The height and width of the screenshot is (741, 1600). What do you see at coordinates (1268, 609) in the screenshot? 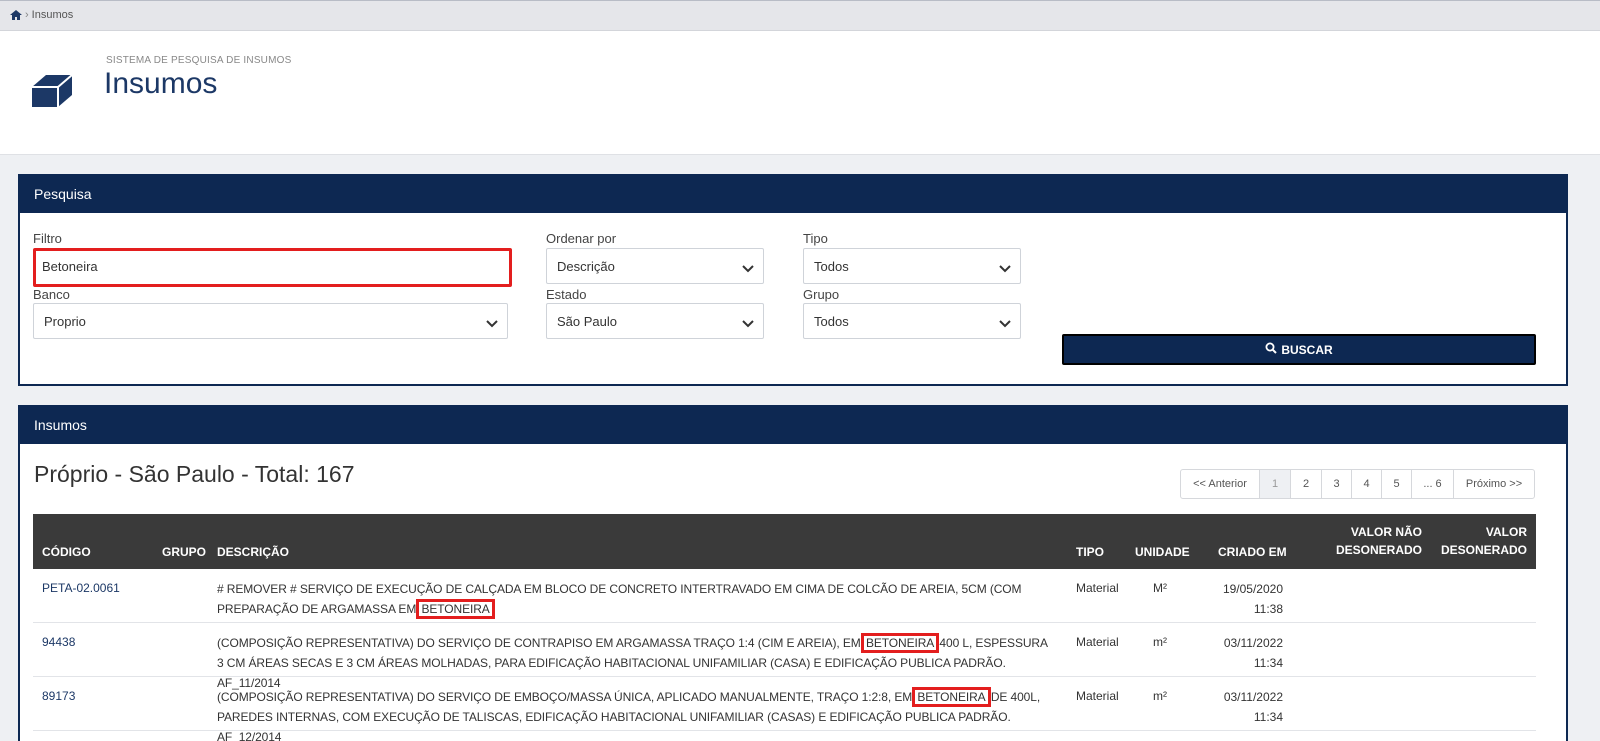
I see `row-time: 11:38` at bounding box center [1268, 609].